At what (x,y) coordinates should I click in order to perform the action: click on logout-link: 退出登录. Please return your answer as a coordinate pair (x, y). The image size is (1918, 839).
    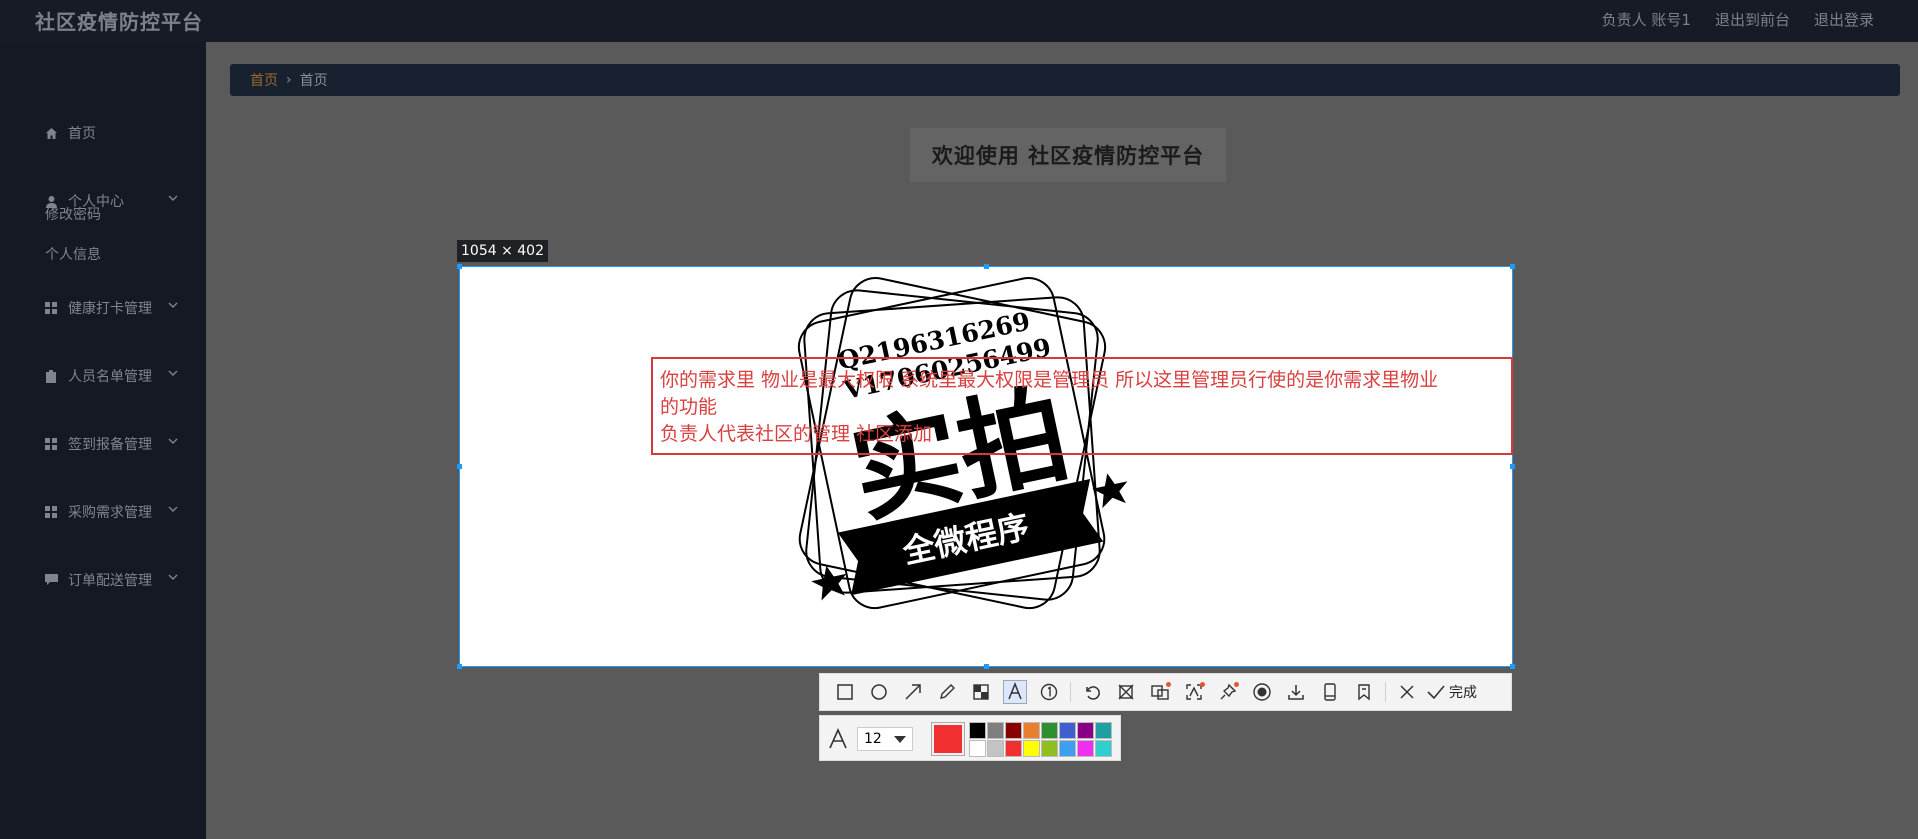
    Looking at the image, I should click on (1844, 19).